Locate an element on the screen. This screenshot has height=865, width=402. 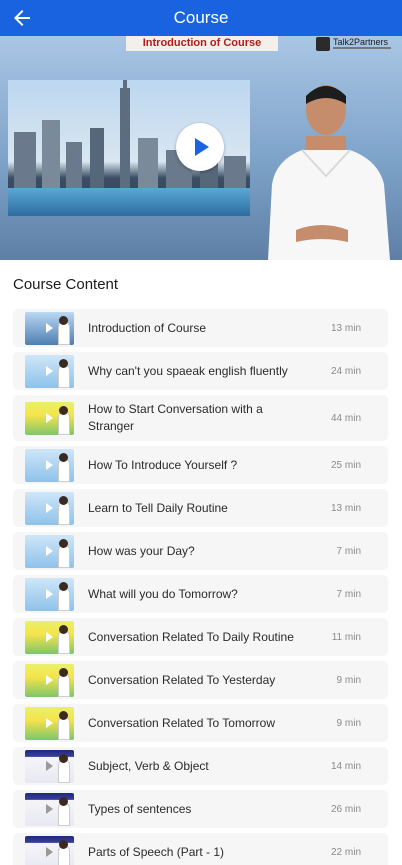
lesson-item: Conversation Related To Tomorrow 9 min is located at coordinates (200, 723).